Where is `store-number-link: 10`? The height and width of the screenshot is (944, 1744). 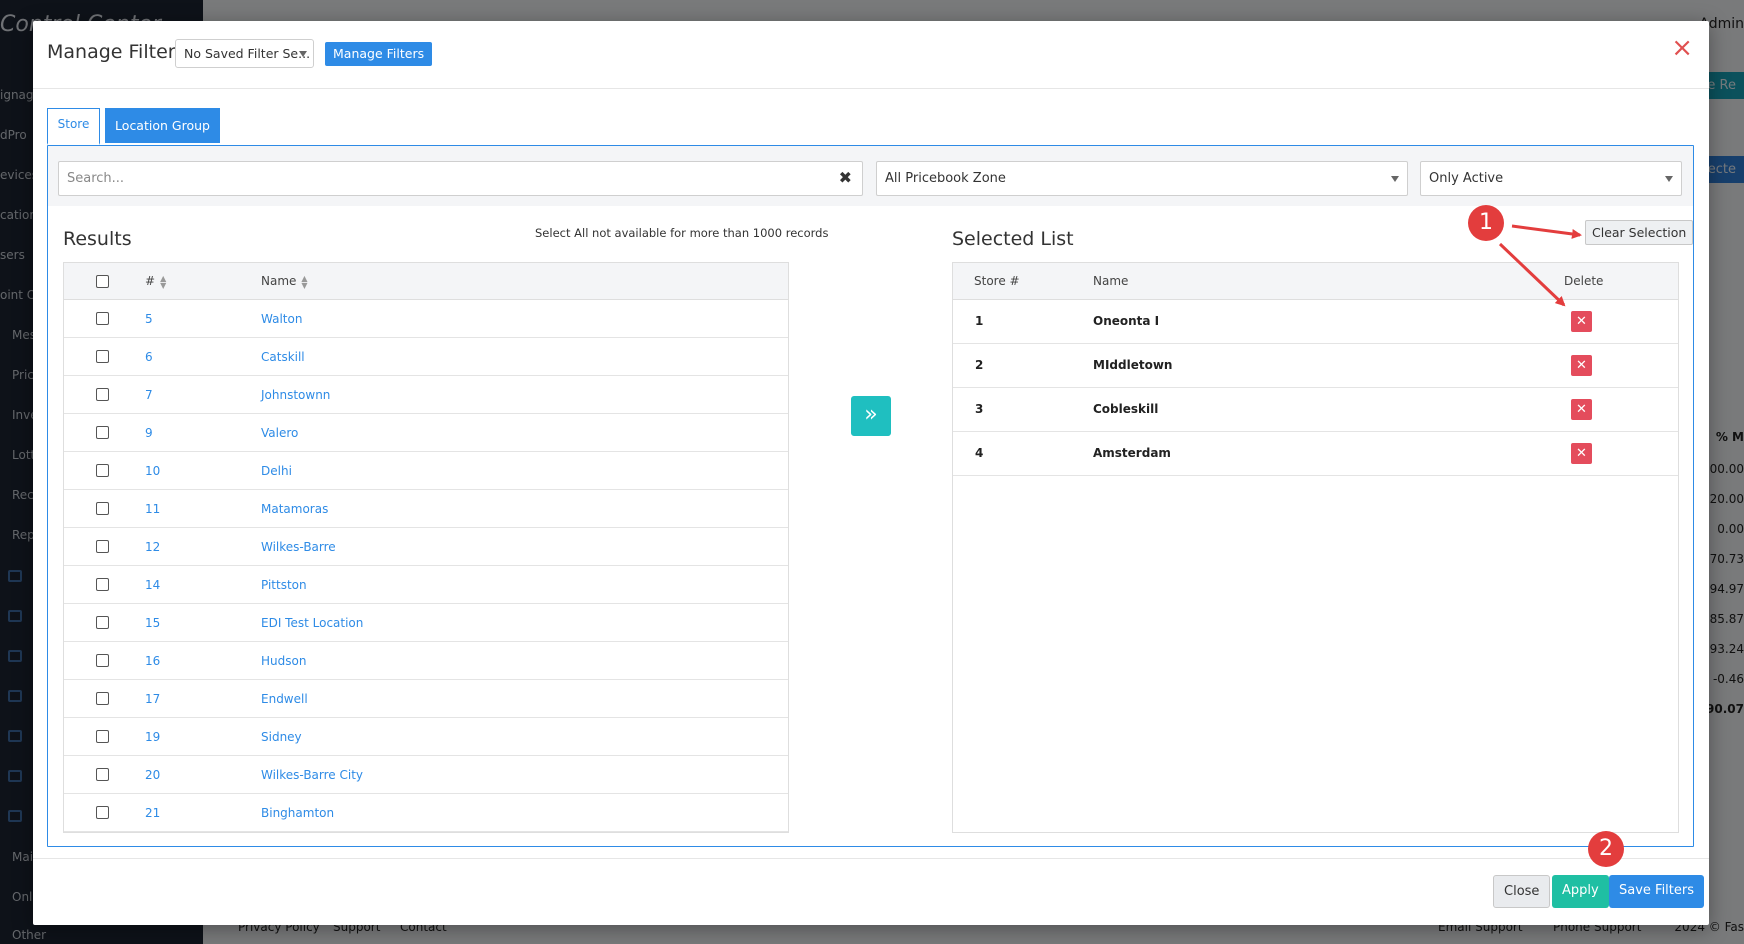 store-number-link: 10 is located at coordinates (152, 471).